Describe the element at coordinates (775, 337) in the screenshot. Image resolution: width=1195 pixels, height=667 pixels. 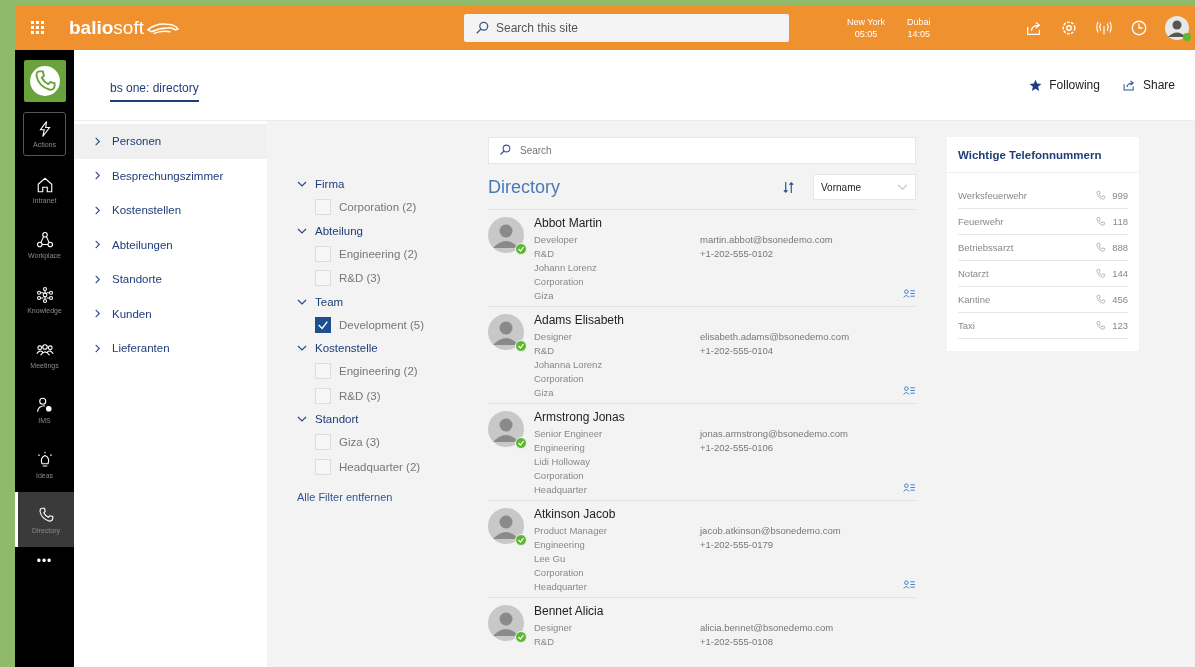
I see `person-email: elisabeth.adams@bsonedemo.com` at that location.